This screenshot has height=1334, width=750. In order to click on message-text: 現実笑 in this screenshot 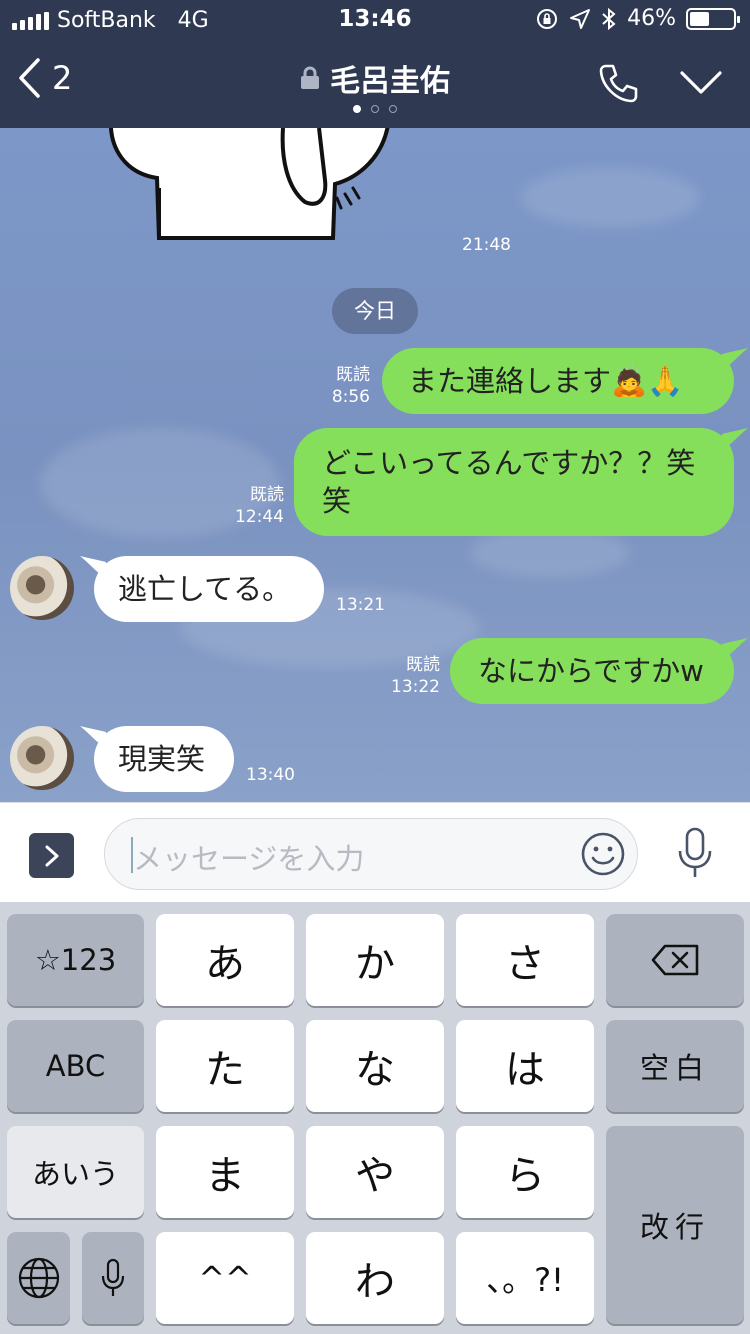, I will do `click(162, 759)`.